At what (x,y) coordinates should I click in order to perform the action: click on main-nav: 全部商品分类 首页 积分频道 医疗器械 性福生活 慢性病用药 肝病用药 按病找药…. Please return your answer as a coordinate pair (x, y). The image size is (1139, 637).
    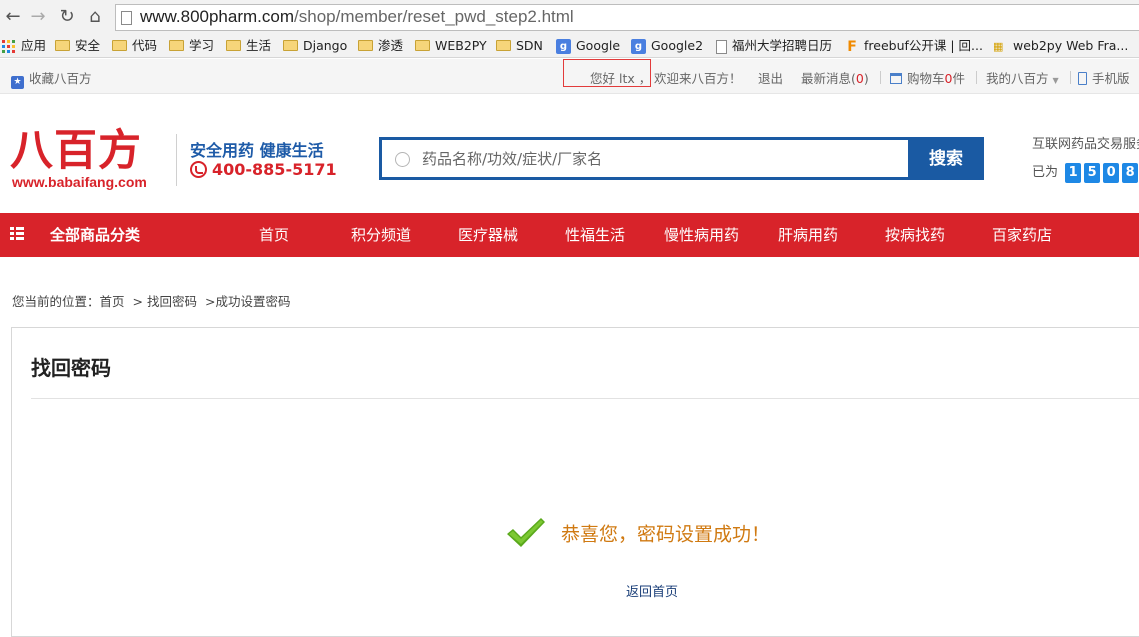
    Looking at the image, I should click on (569, 235).